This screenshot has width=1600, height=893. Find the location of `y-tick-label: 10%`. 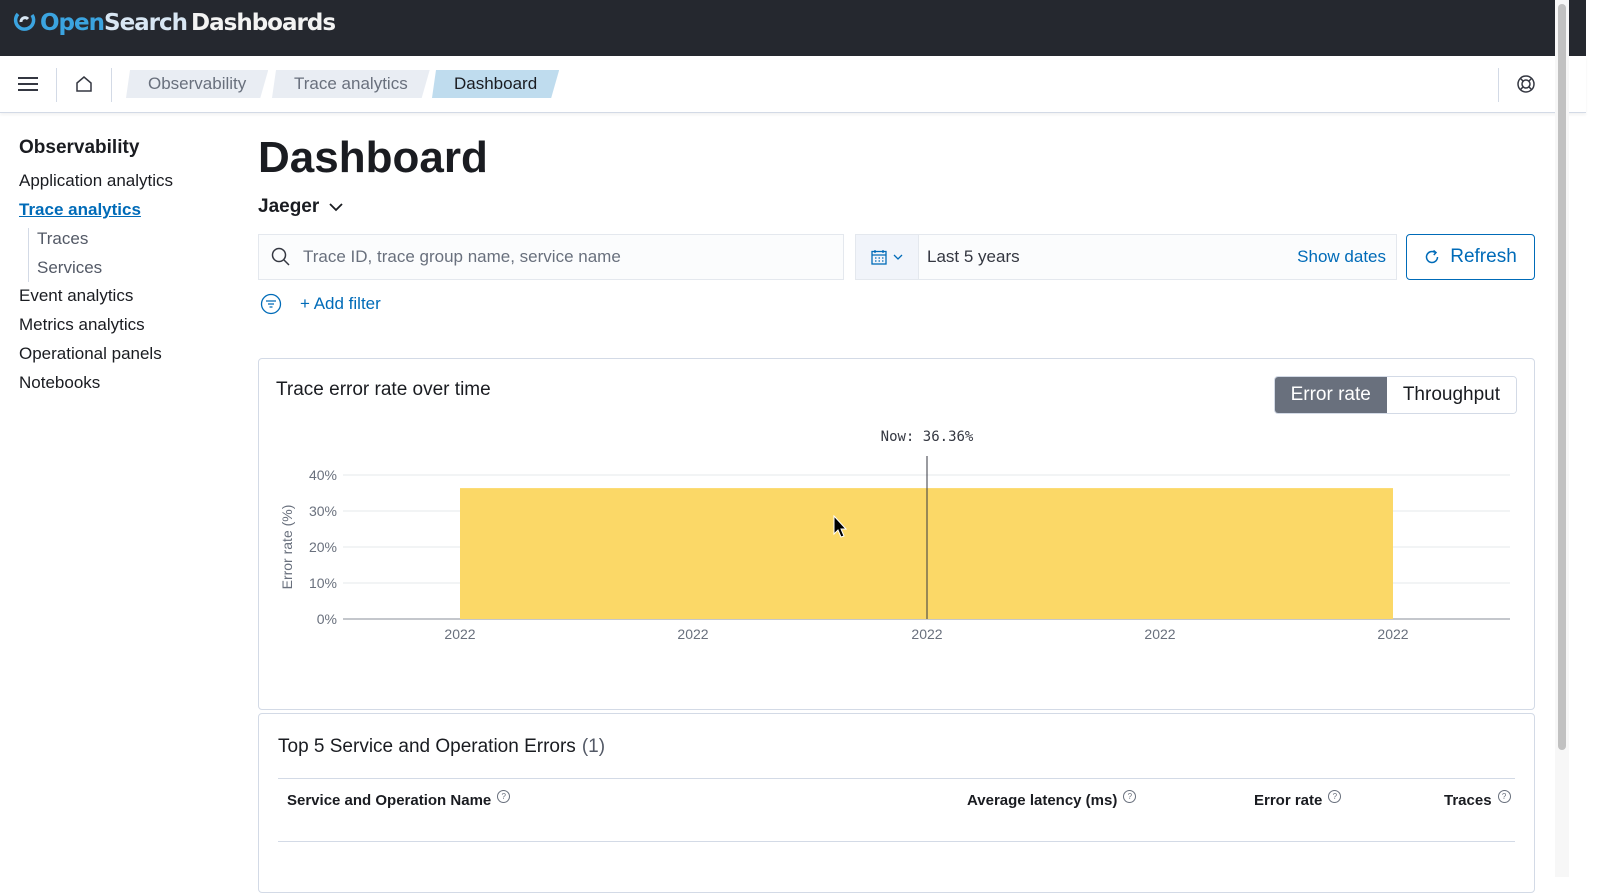

y-tick-label: 10% is located at coordinates (323, 583).